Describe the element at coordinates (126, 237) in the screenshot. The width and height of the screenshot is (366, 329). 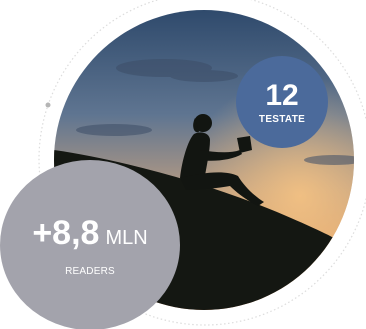
I see `readers-unit: MLN` at that location.